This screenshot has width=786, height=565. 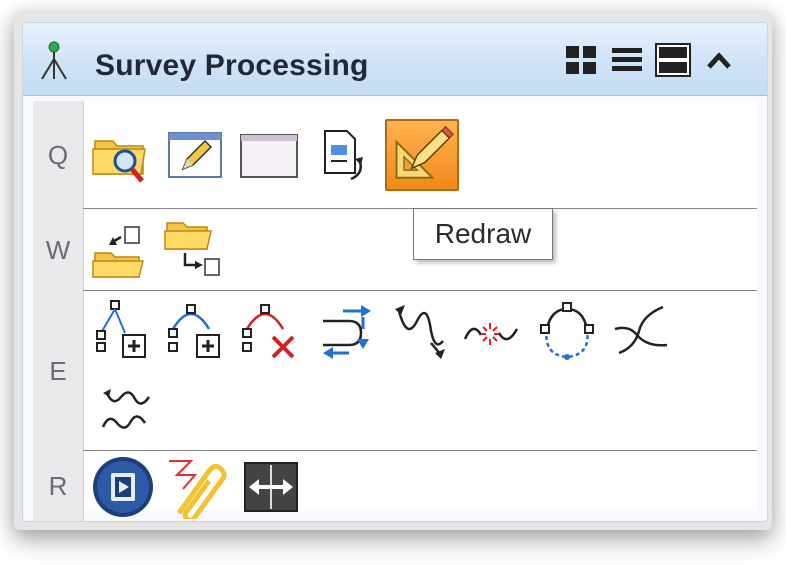 What do you see at coordinates (493, 331) in the screenshot?
I see `break-line-icon` at bounding box center [493, 331].